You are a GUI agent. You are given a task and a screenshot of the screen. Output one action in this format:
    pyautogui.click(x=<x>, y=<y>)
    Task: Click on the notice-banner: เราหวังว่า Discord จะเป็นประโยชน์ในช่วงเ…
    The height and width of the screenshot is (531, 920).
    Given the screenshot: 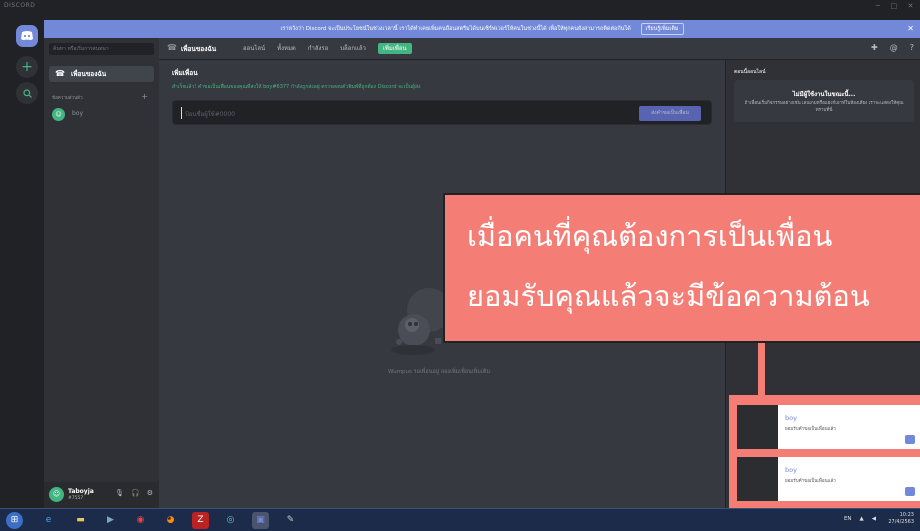 What is the action you would take?
    pyautogui.click(x=482, y=29)
    